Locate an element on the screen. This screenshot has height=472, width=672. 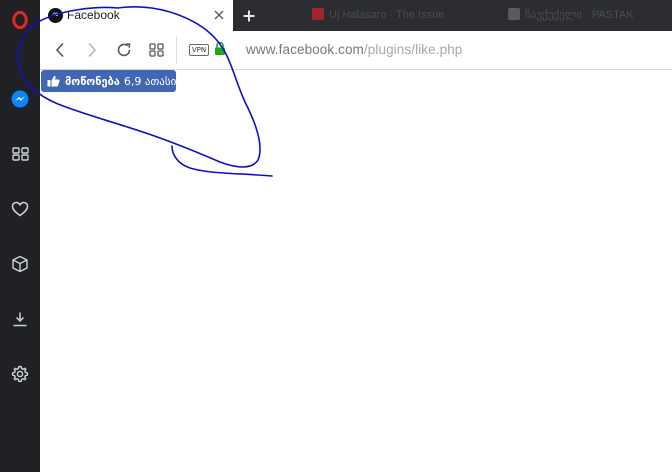
forward-button is located at coordinates (92, 50).